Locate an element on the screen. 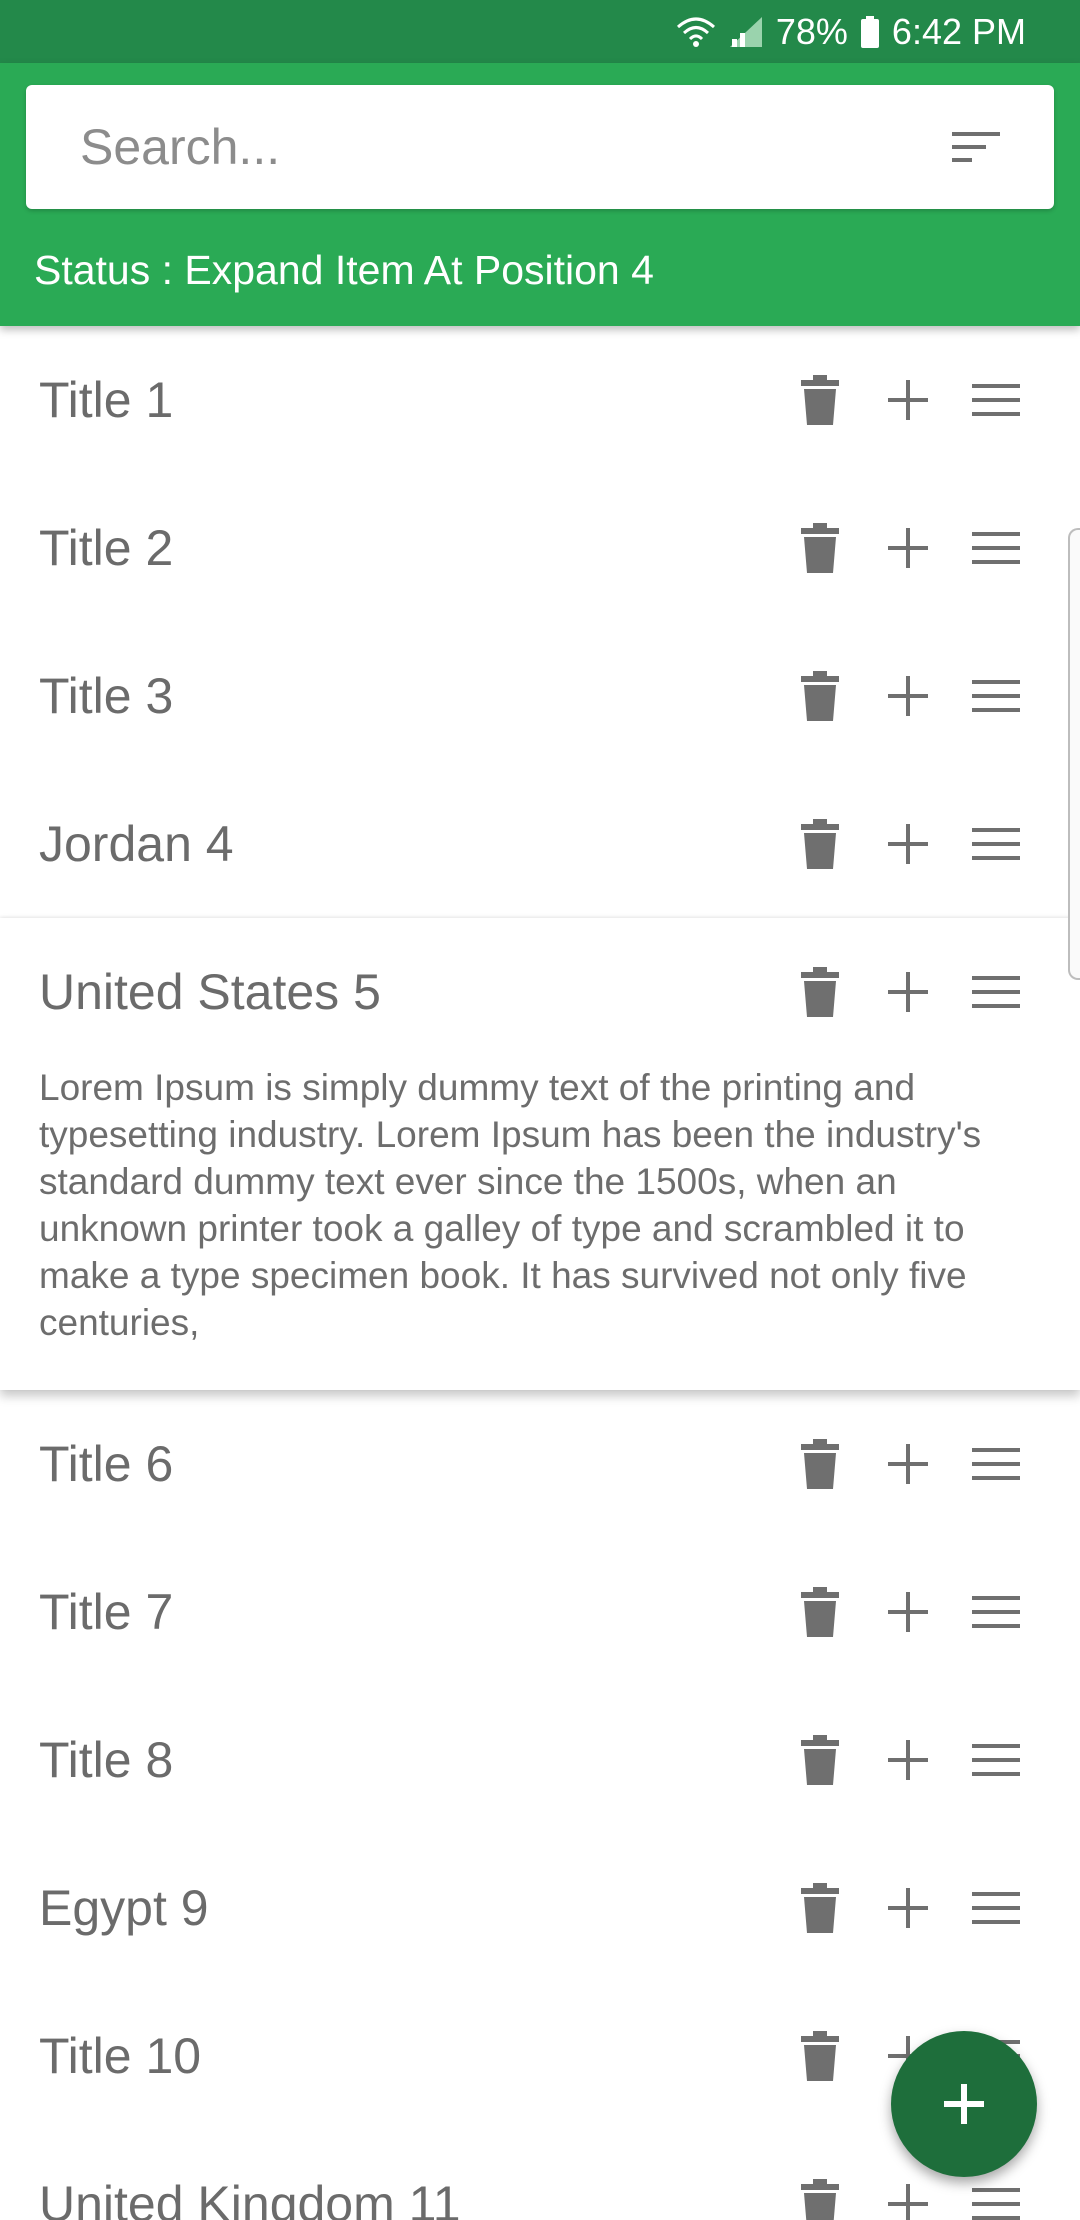  add-icon is located at coordinates (964, 2104).